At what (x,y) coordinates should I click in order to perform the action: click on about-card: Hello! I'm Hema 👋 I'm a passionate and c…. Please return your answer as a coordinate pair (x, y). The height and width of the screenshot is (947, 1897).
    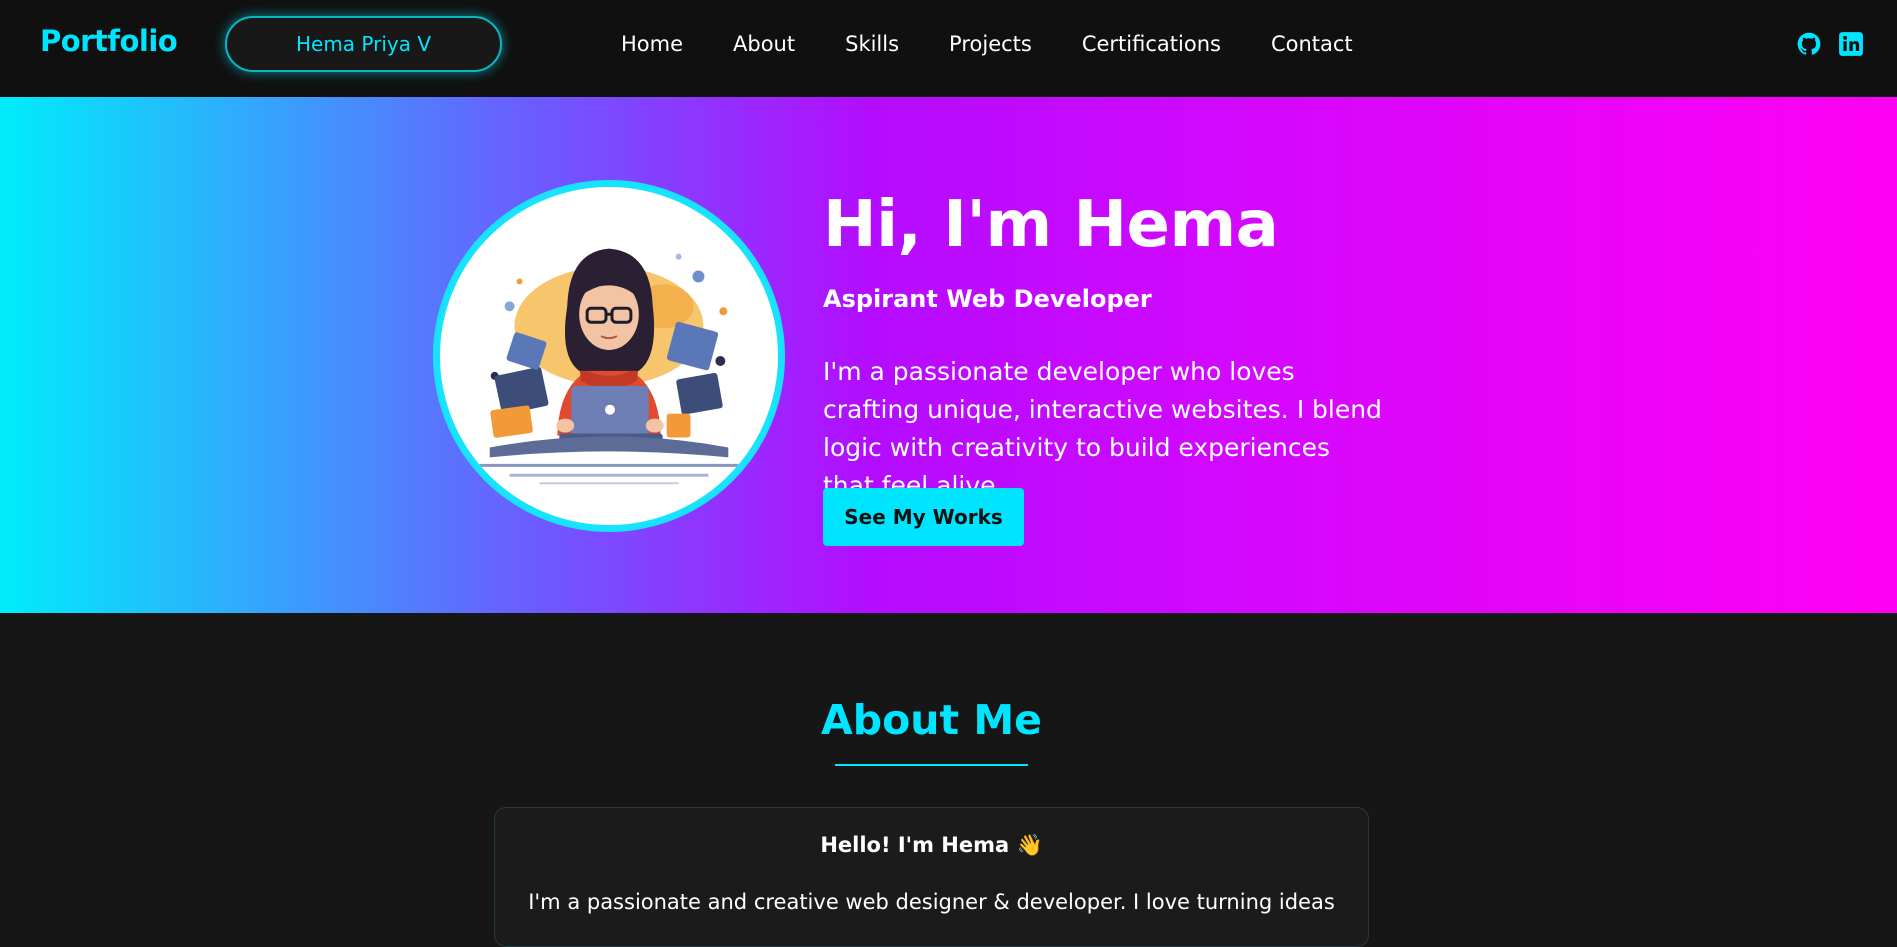
    Looking at the image, I should click on (931, 877).